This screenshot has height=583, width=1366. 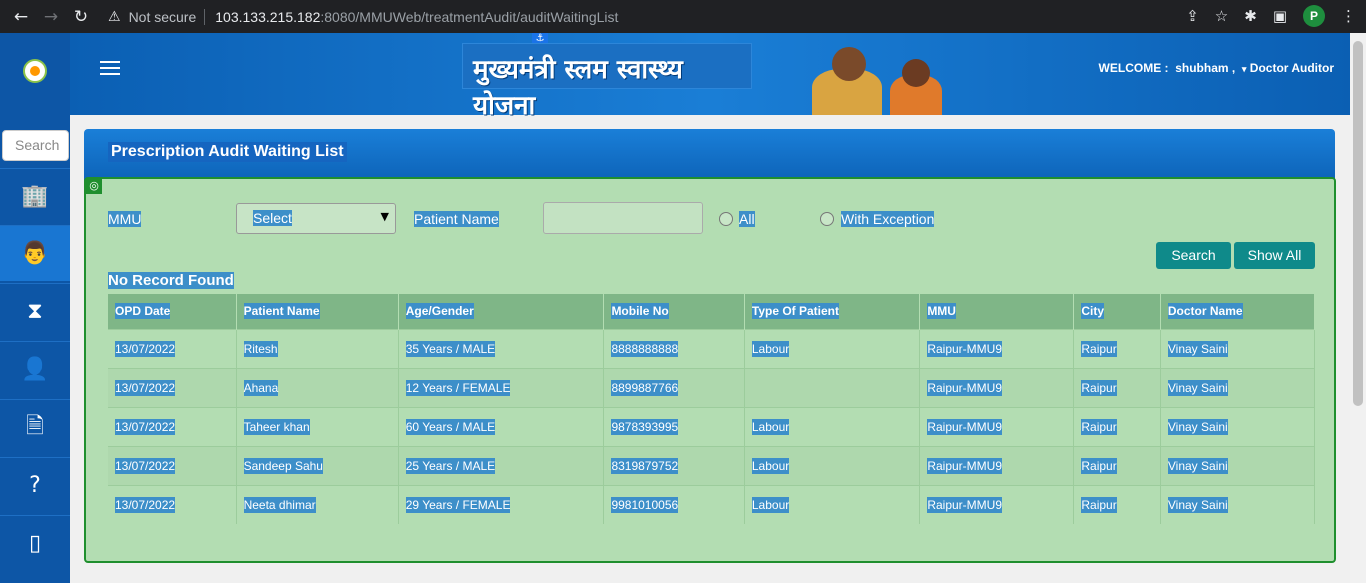 What do you see at coordinates (1221, 16) in the screenshot?
I see `star-icon: ☆` at bounding box center [1221, 16].